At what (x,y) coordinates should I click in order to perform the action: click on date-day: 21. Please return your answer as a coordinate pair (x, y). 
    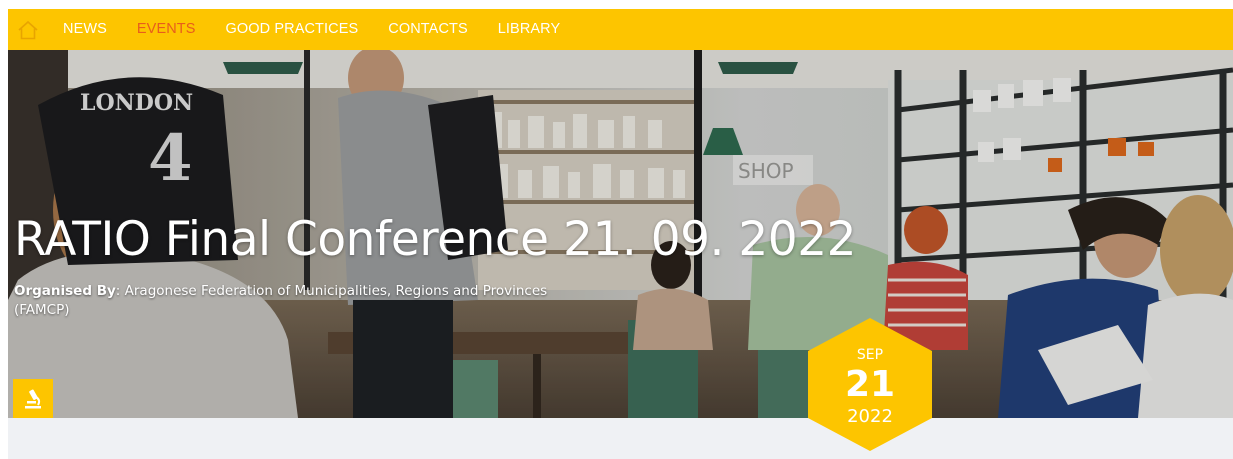
    Looking at the image, I should click on (870, 384).